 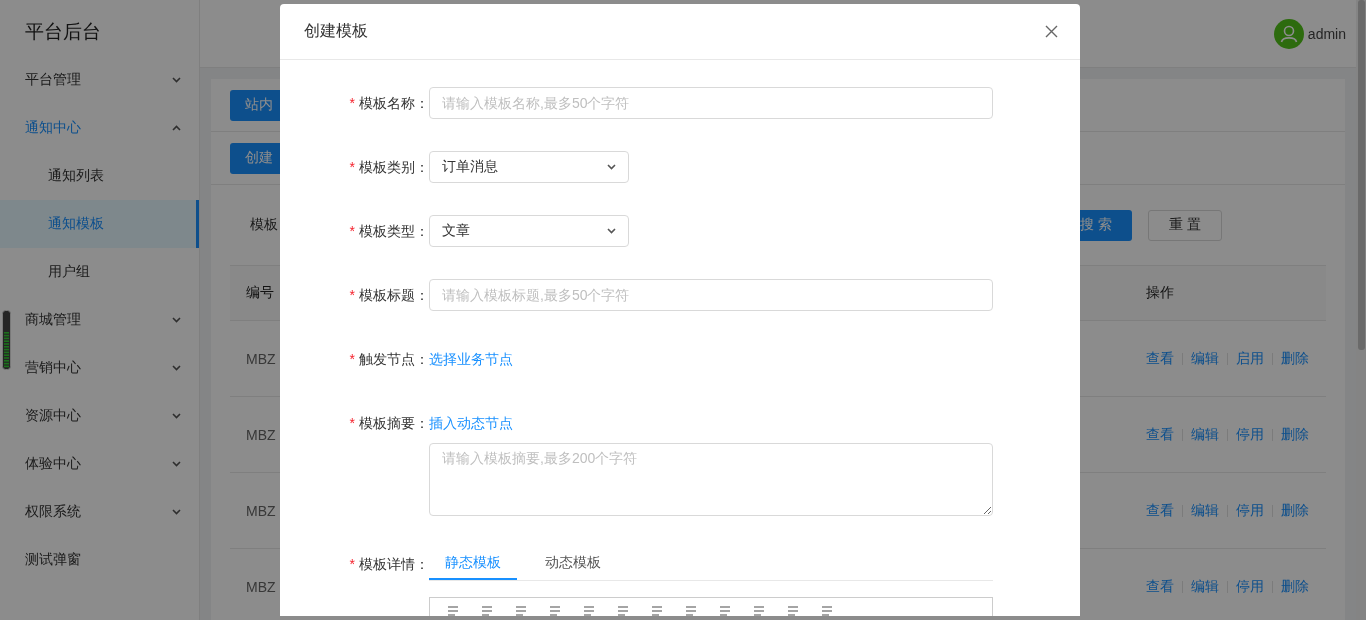 What do you see at coordinates (99, 416) in the screenshot?
I see `menu-item: 资源中心` at bounding box center [99, 416].